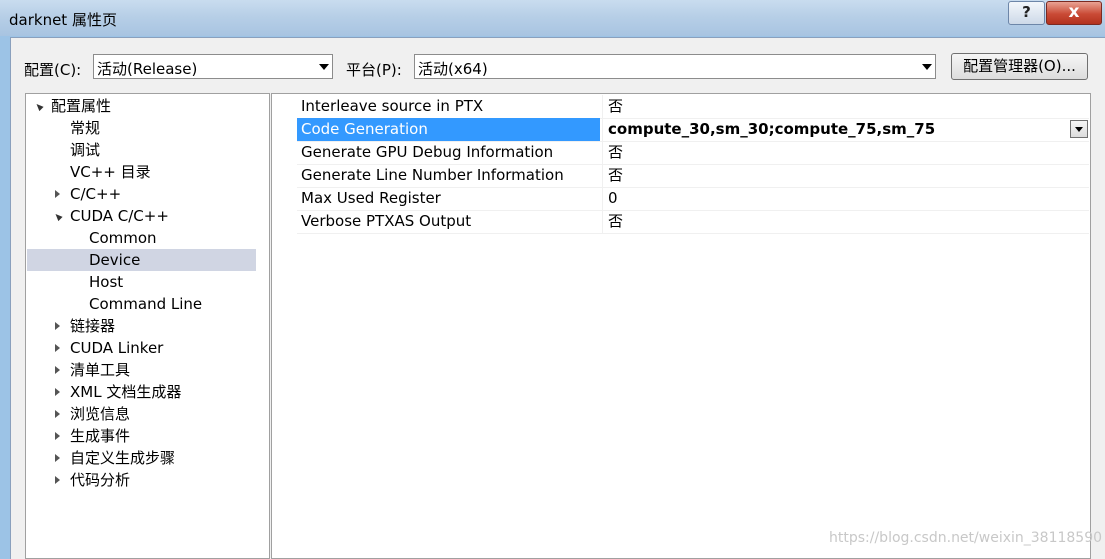 The height and width of the screenshot is (559, 1105). I want to click on tree-item: CUDA C/C++, so click(141, 216).